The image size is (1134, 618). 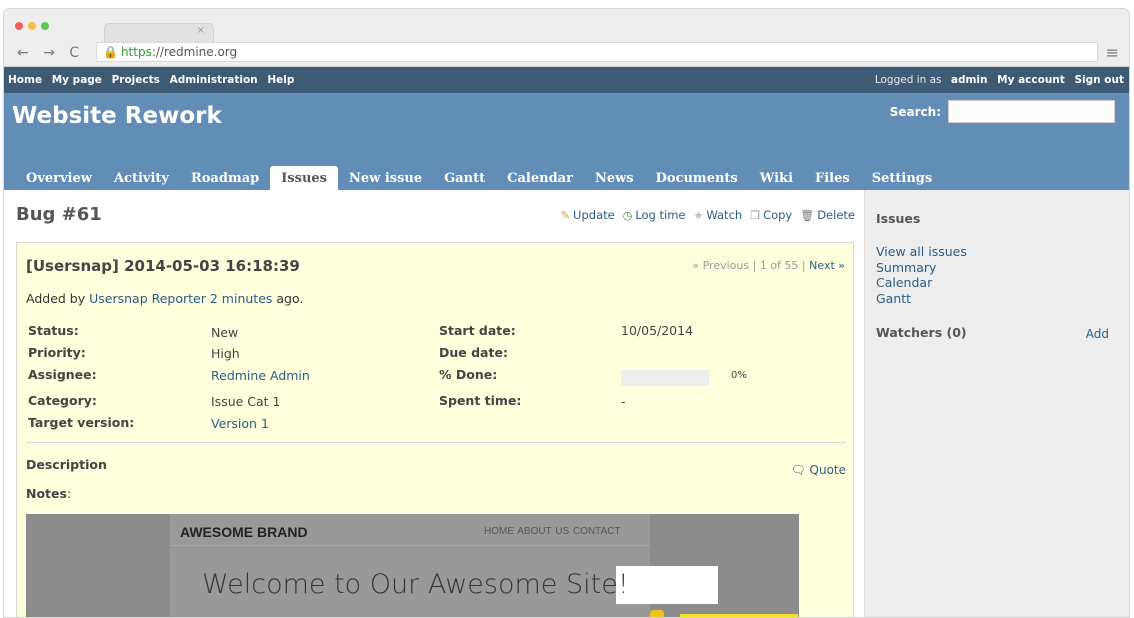 What do you see at coordinates (438, 355) in the screenshot?
I see `attr-row: Priority: High Due date:` at bounding box center [438, 355].